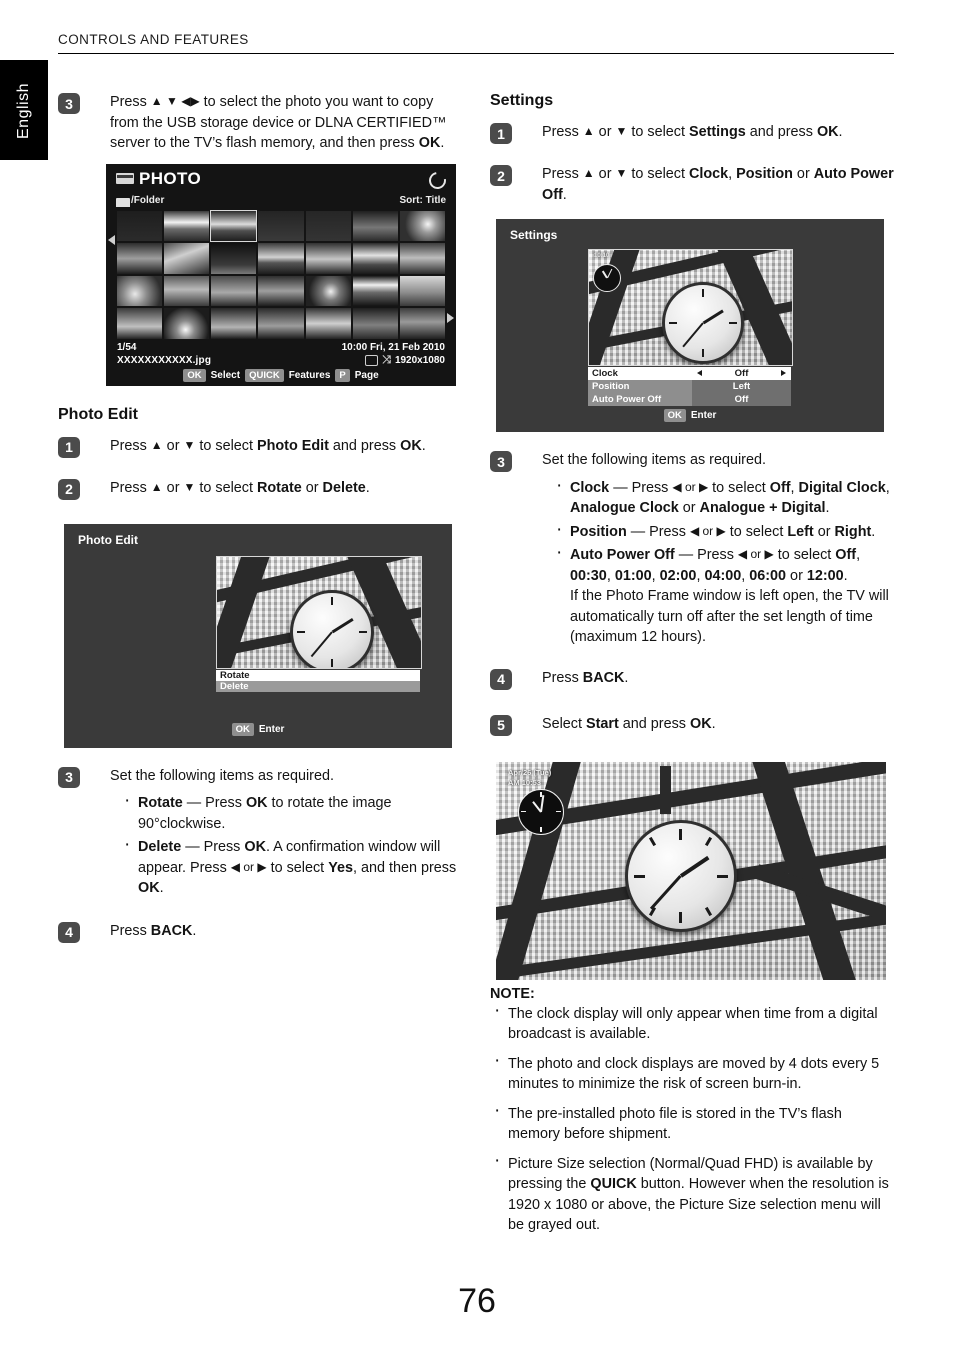 The image size is (954, 1352). What do you see at coordinates (69, 489) in the screenshot?
I see `step-badge: 2` at bounding box center [69, 489].